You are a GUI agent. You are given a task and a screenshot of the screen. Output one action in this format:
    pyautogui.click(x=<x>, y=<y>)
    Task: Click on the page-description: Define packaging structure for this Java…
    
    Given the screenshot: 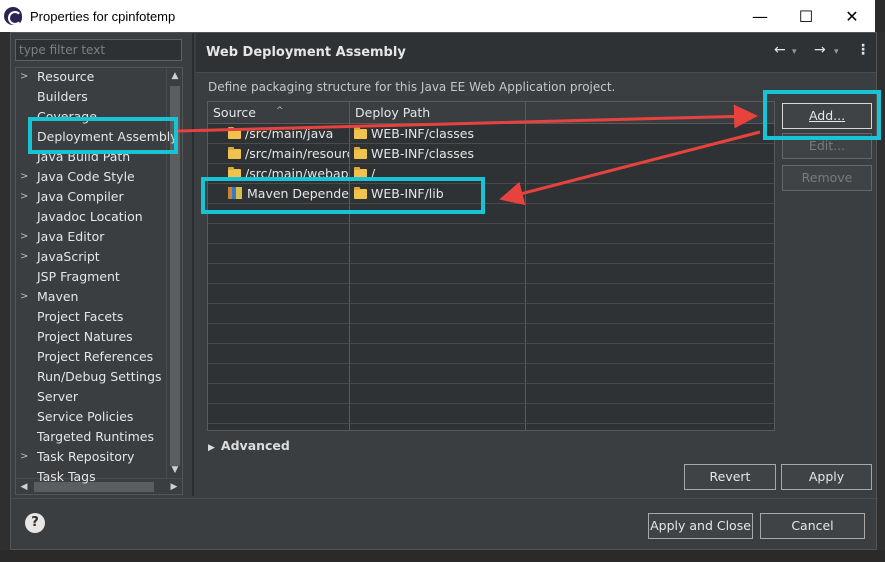 What is the action you would take?
    pyautogui.click(x=412, y=87)
    